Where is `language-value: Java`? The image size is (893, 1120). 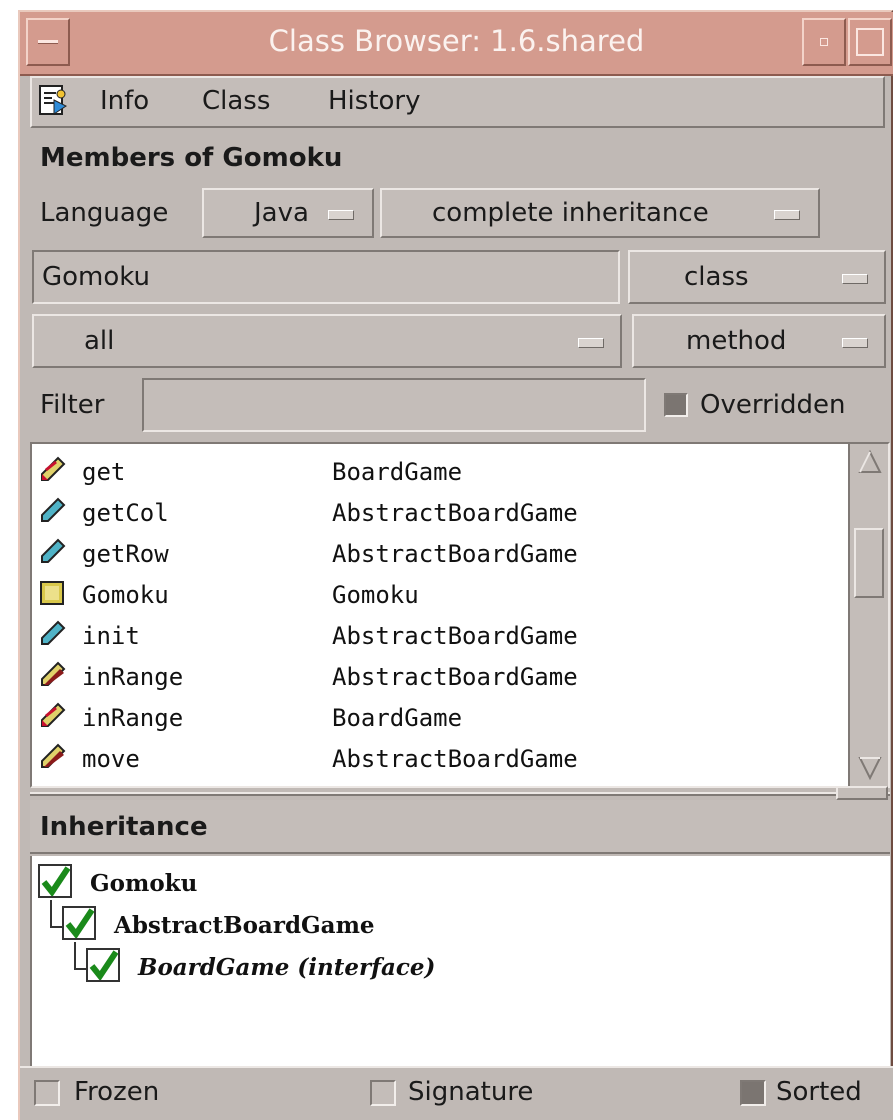 language-value: Java is located at coordinates (281, 213).